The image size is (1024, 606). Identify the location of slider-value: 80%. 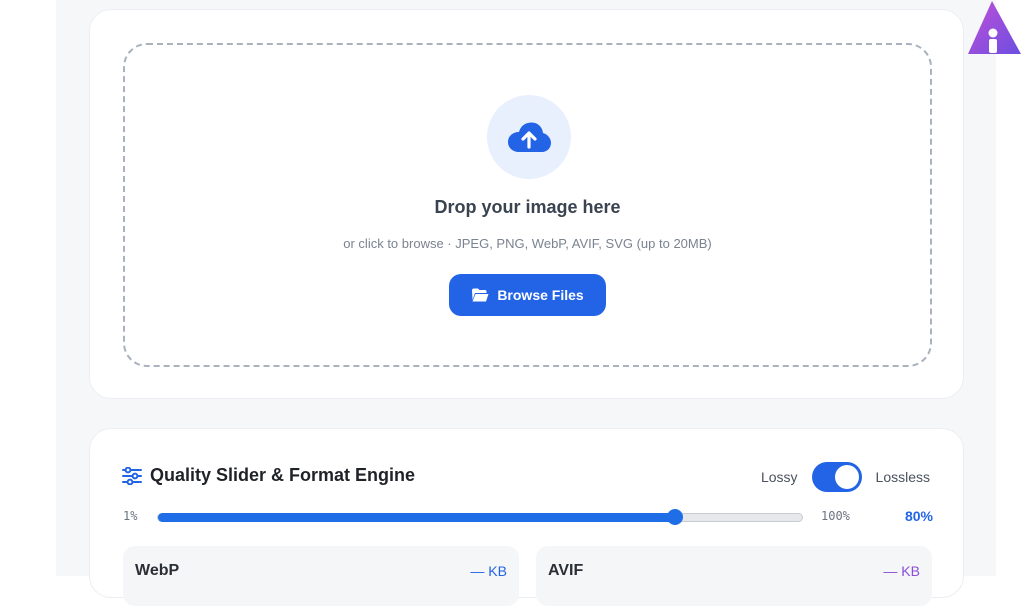
(918, 516).